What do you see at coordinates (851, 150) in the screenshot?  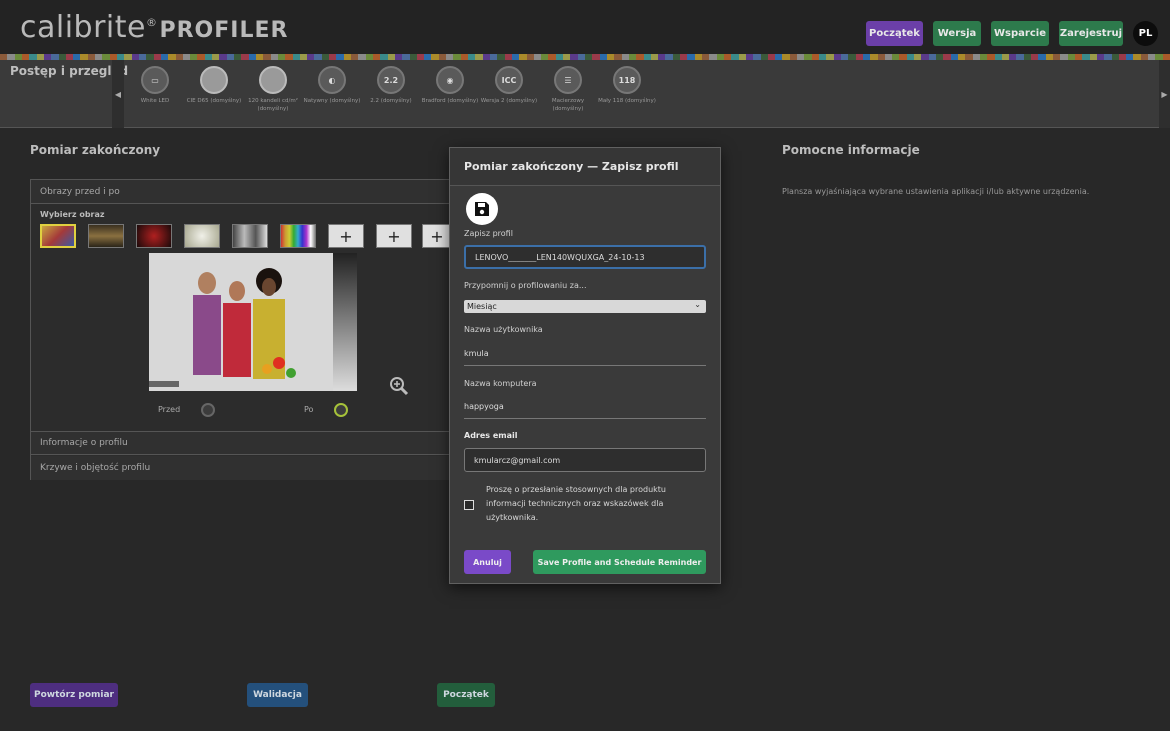 I see `help-title: Pomocne informacje` at bounding box center [851, 150].